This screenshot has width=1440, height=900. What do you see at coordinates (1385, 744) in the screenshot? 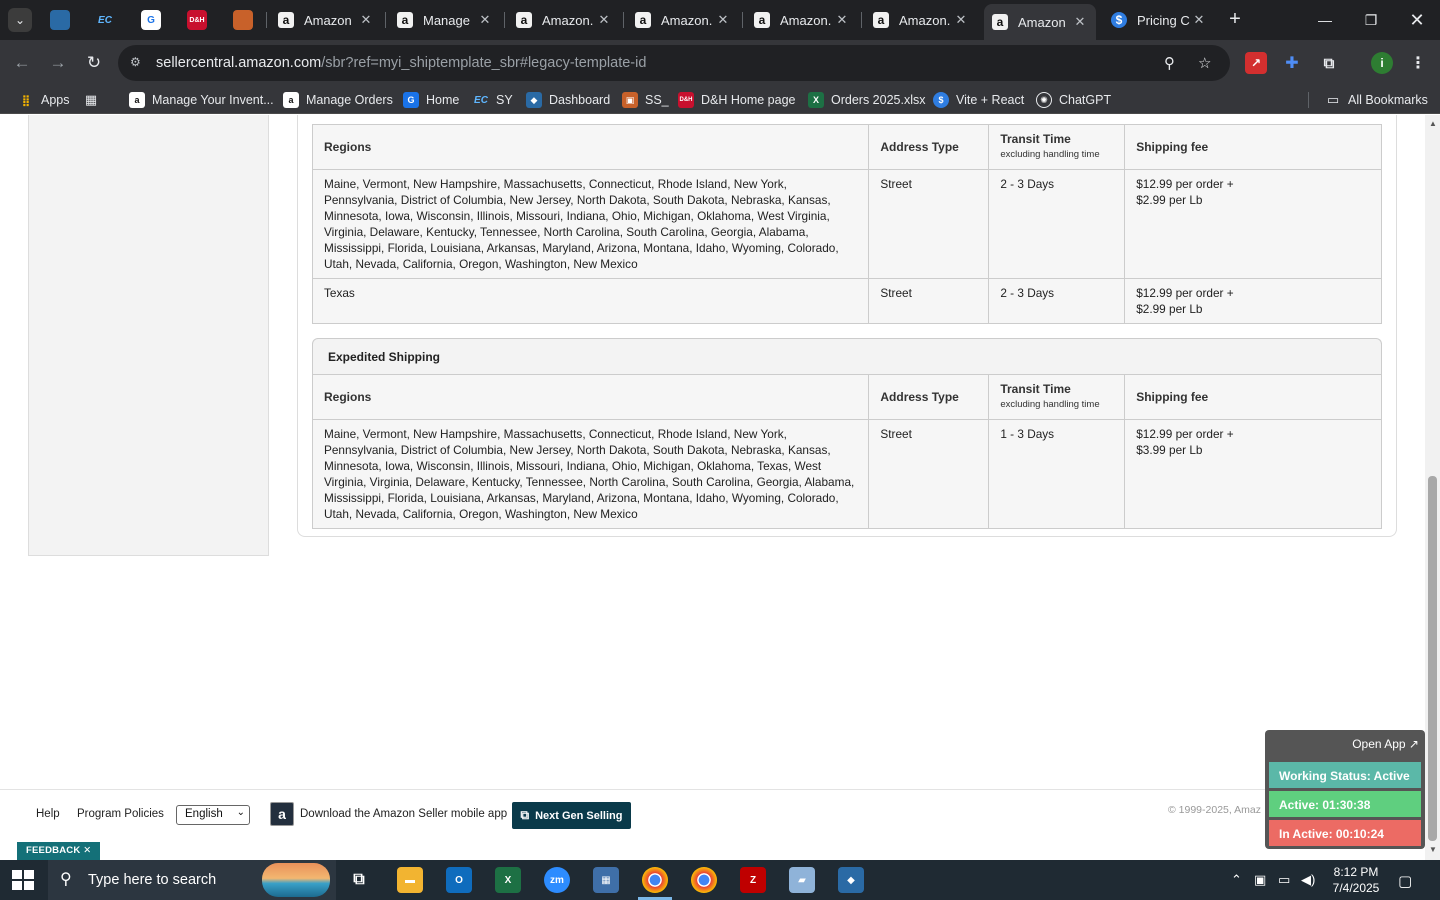
I see `open-app-link: Open App ↗` at bounding box center [1385, 744].